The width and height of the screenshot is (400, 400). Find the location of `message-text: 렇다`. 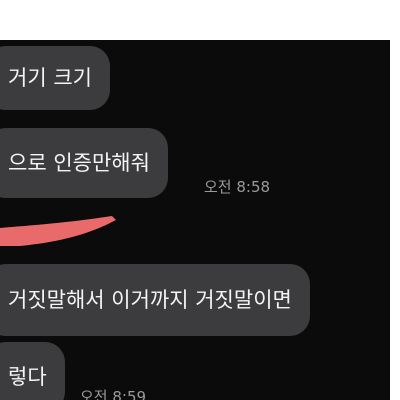

message-text: 렇다 is located at coordinates (27, 376).